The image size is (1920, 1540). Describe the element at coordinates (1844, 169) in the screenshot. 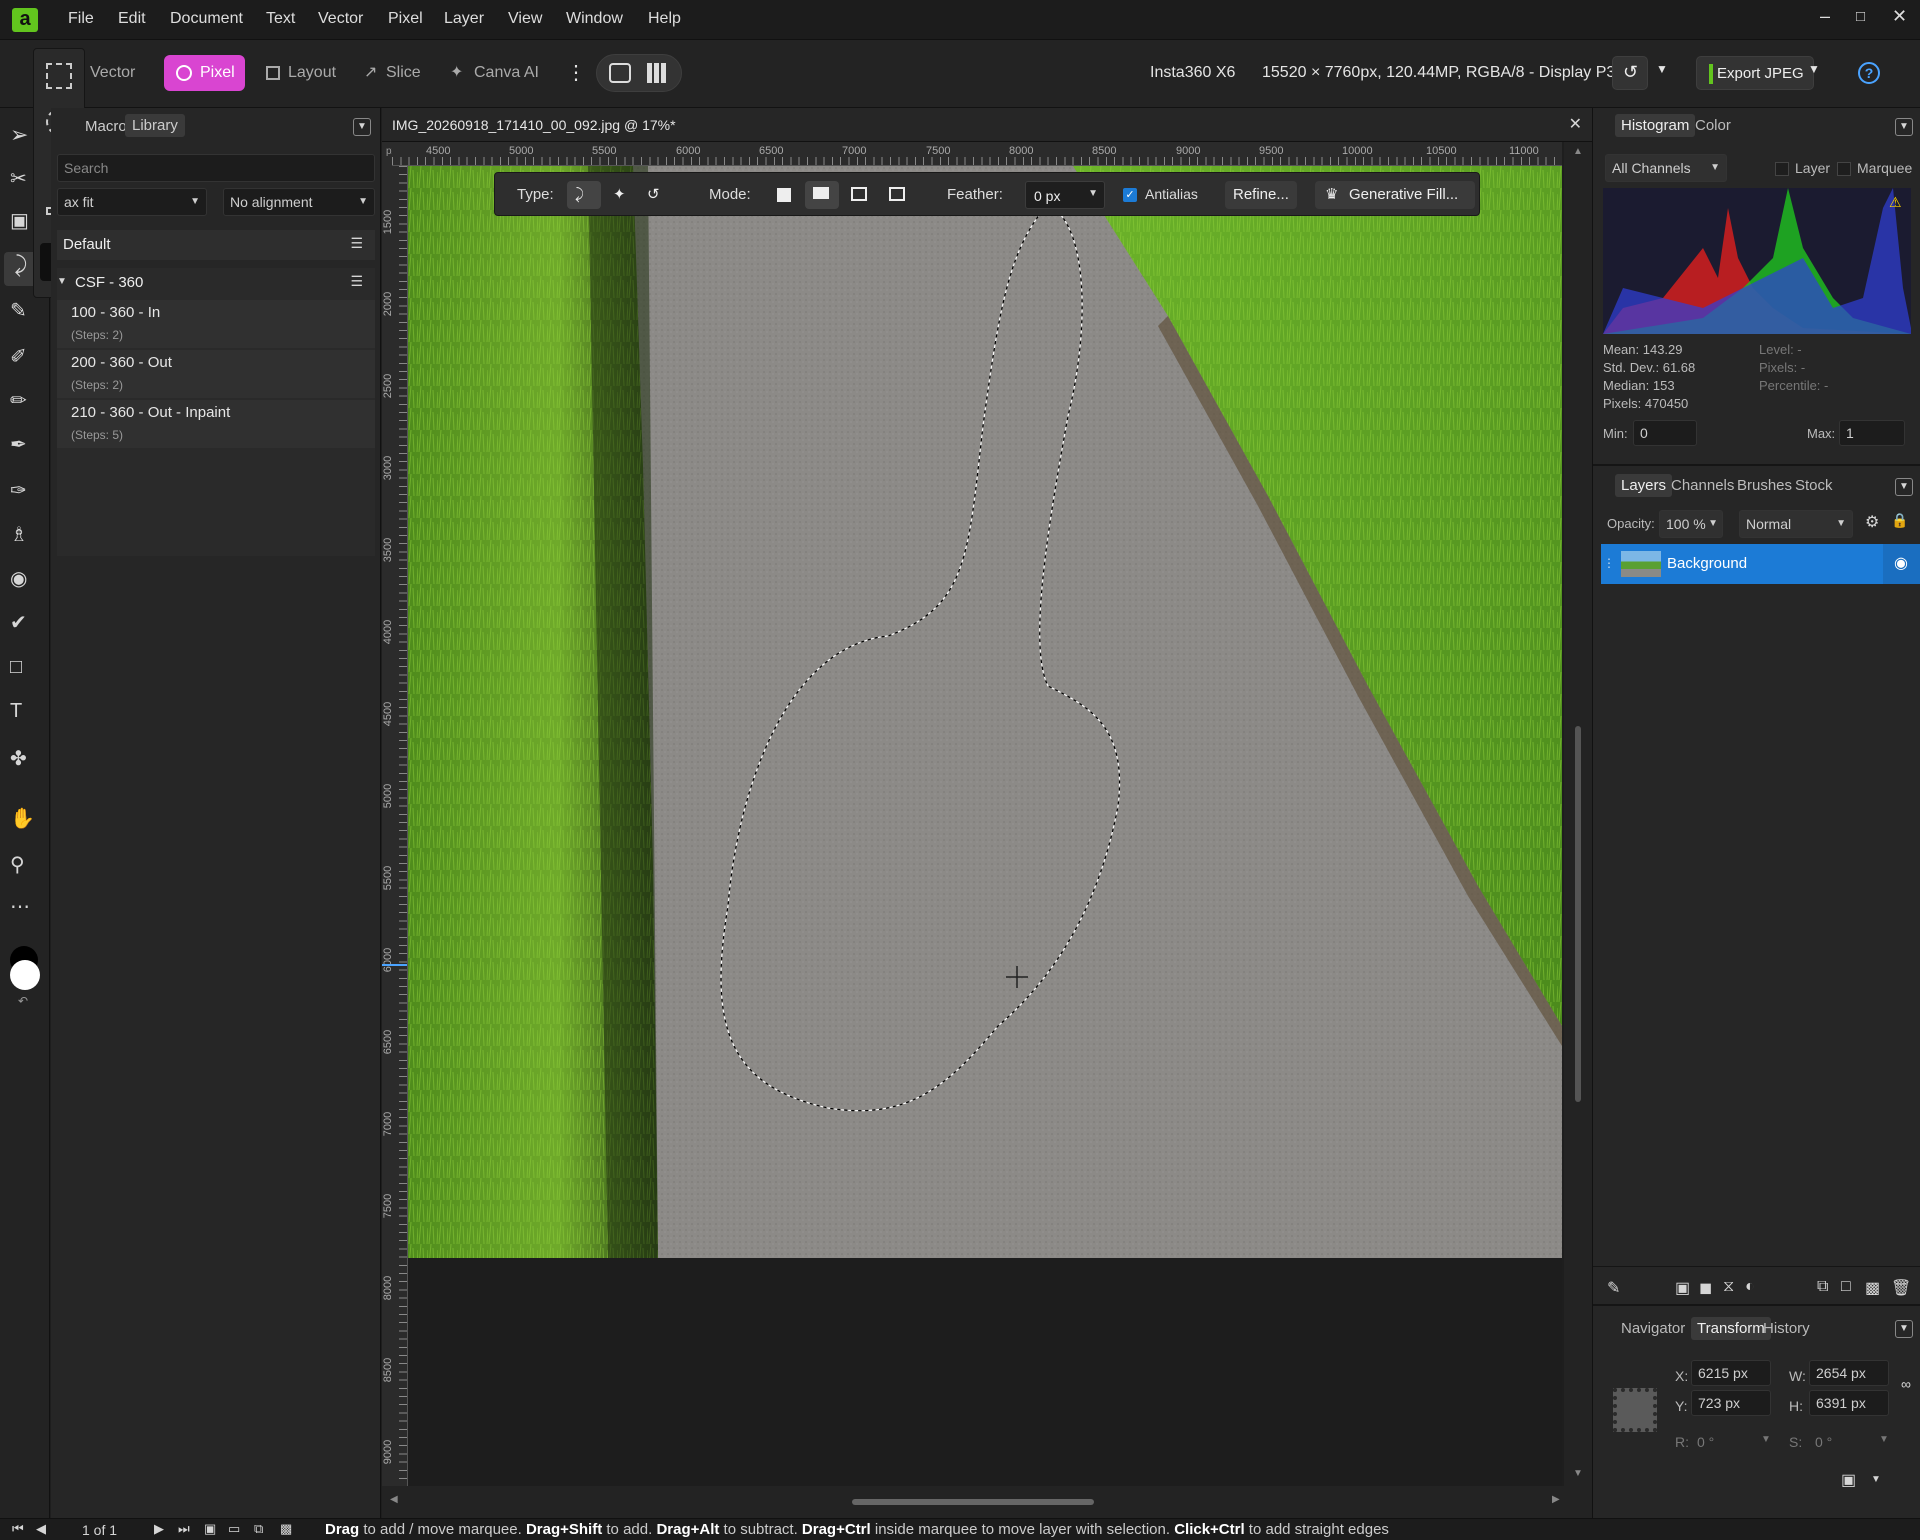

I see `marquee-checkbox` at that location.